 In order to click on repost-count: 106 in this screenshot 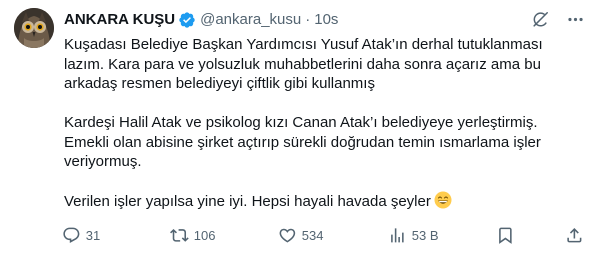, I will do `click(204, 235)`.